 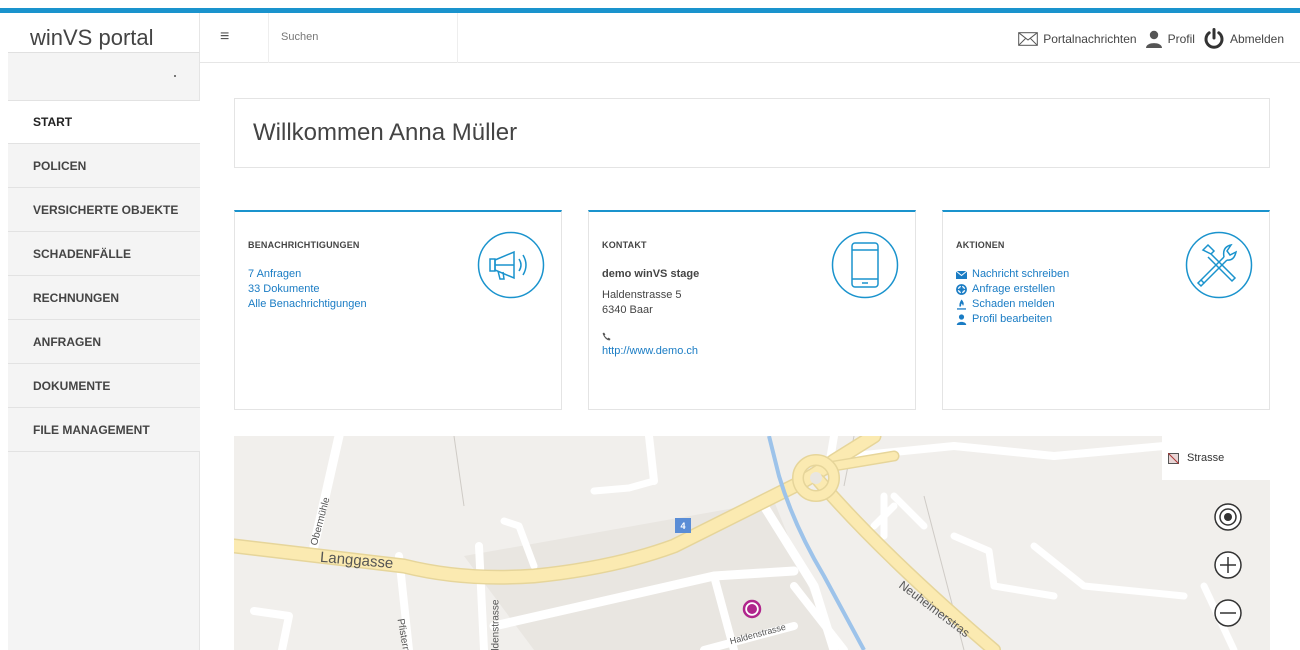 I want to click on contact-title: KONTAKT, so click(x=624, y=245).